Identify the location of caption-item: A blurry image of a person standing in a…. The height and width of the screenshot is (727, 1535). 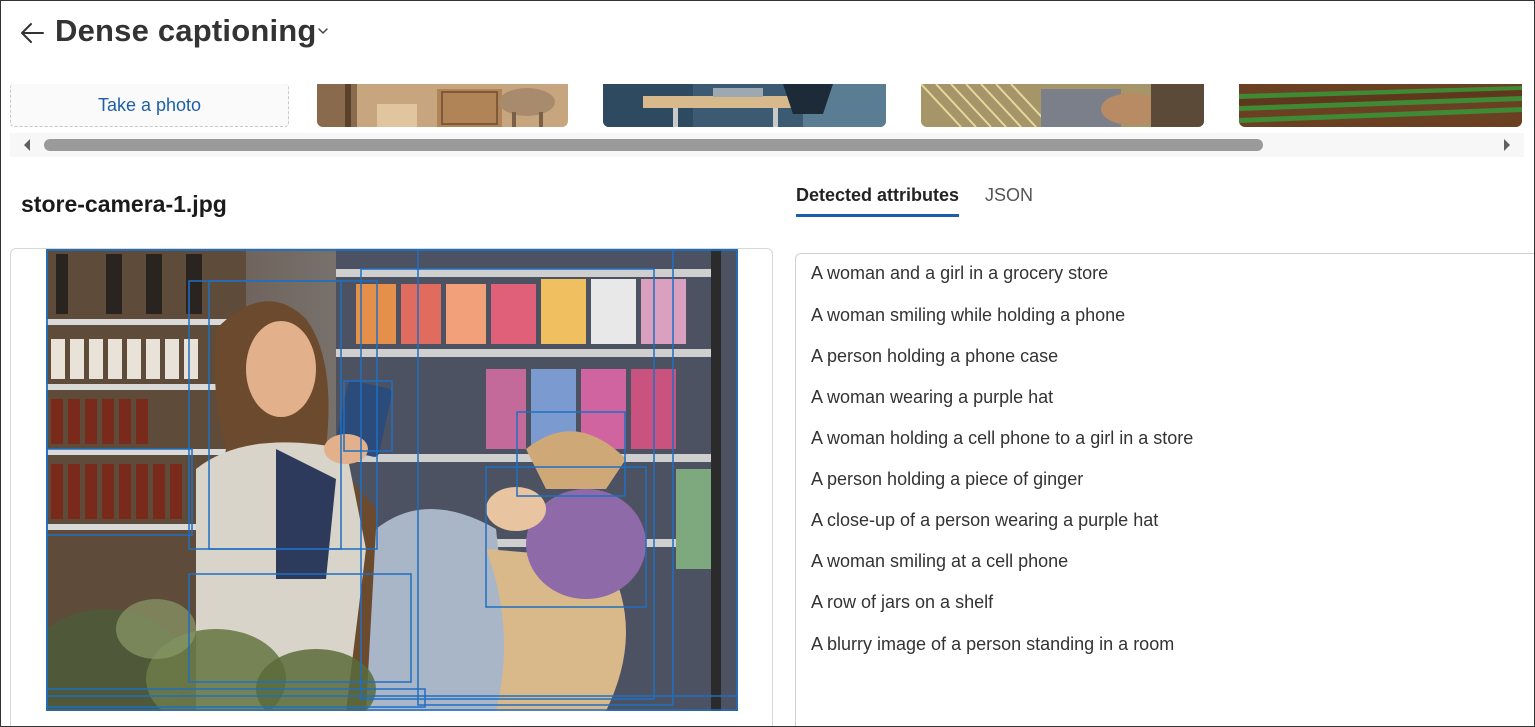
(992, 644).